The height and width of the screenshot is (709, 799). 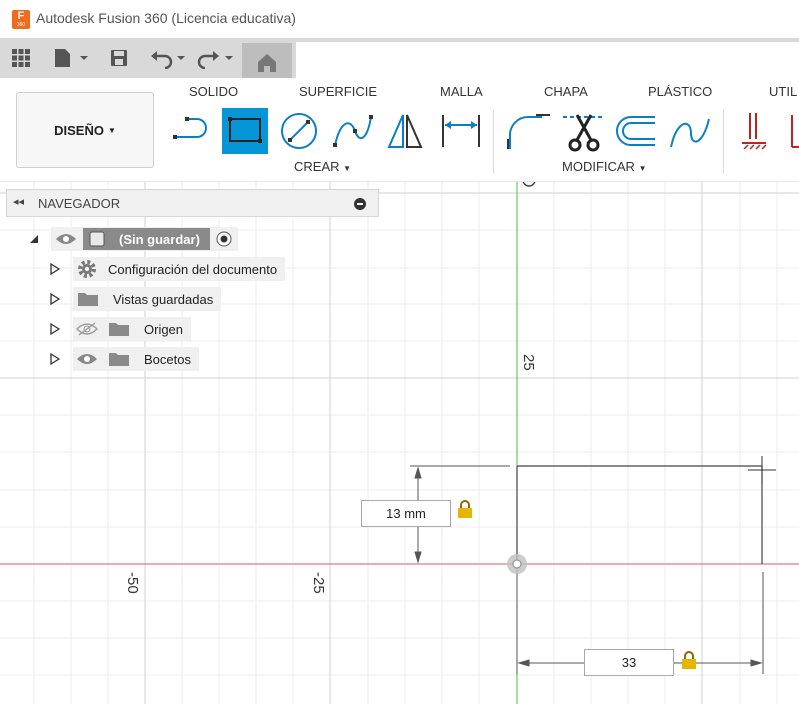 I want to click on fillet-tool, so click(x=528, y=131).